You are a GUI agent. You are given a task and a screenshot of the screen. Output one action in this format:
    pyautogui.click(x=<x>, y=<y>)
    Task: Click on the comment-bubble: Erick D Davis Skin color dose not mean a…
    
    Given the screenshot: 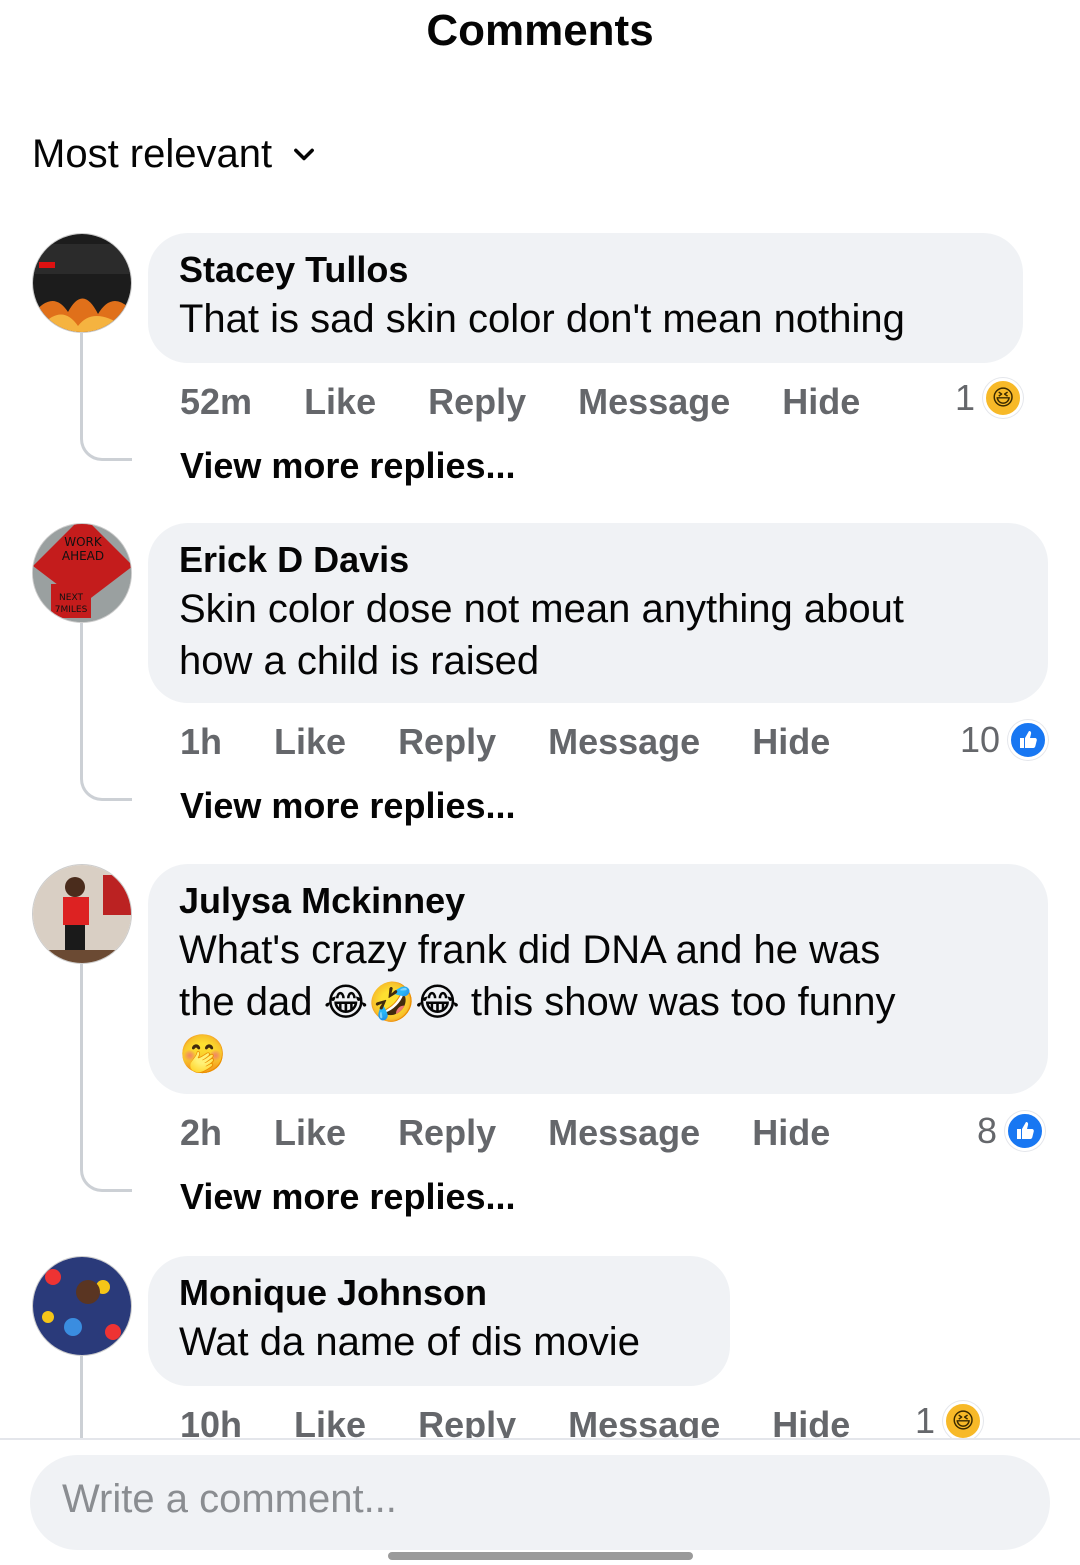 What is the action you would take?
    pyautogui.click(x=598, y=613)
    